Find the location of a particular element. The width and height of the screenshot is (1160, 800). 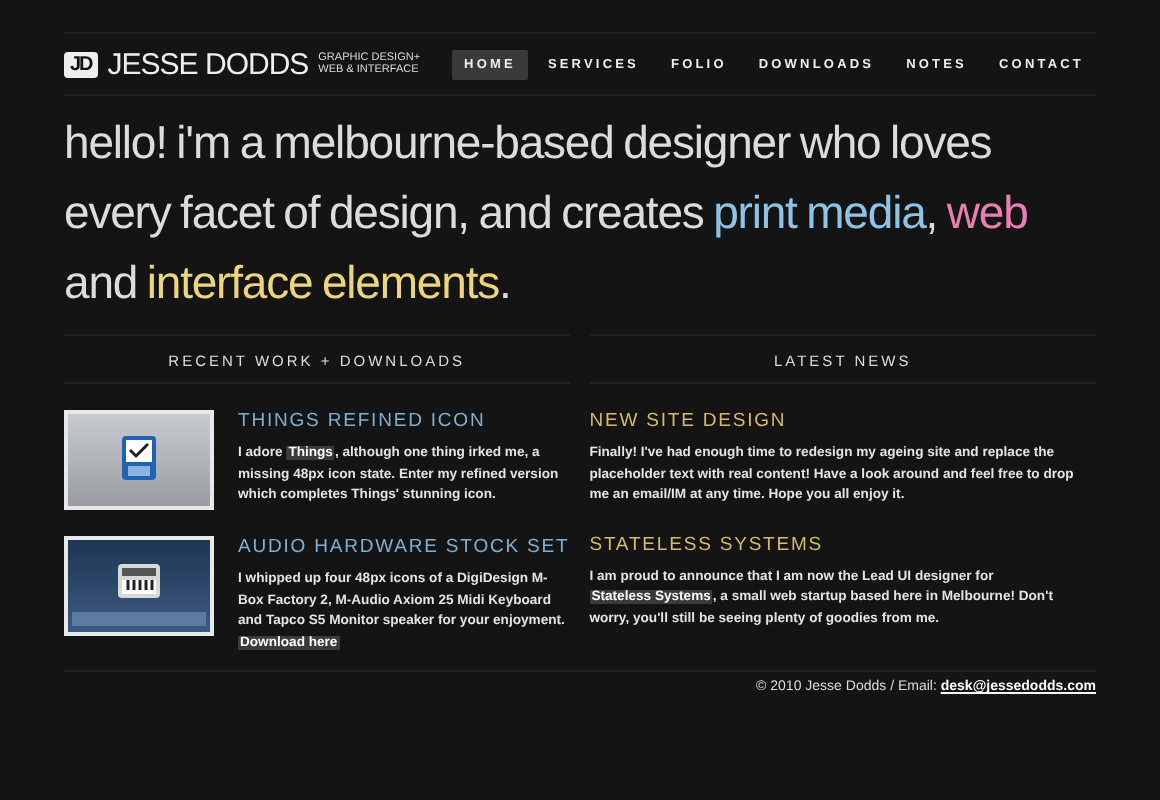

post-title: NEW SITE DESIGN is located at coordinates (842, 421).